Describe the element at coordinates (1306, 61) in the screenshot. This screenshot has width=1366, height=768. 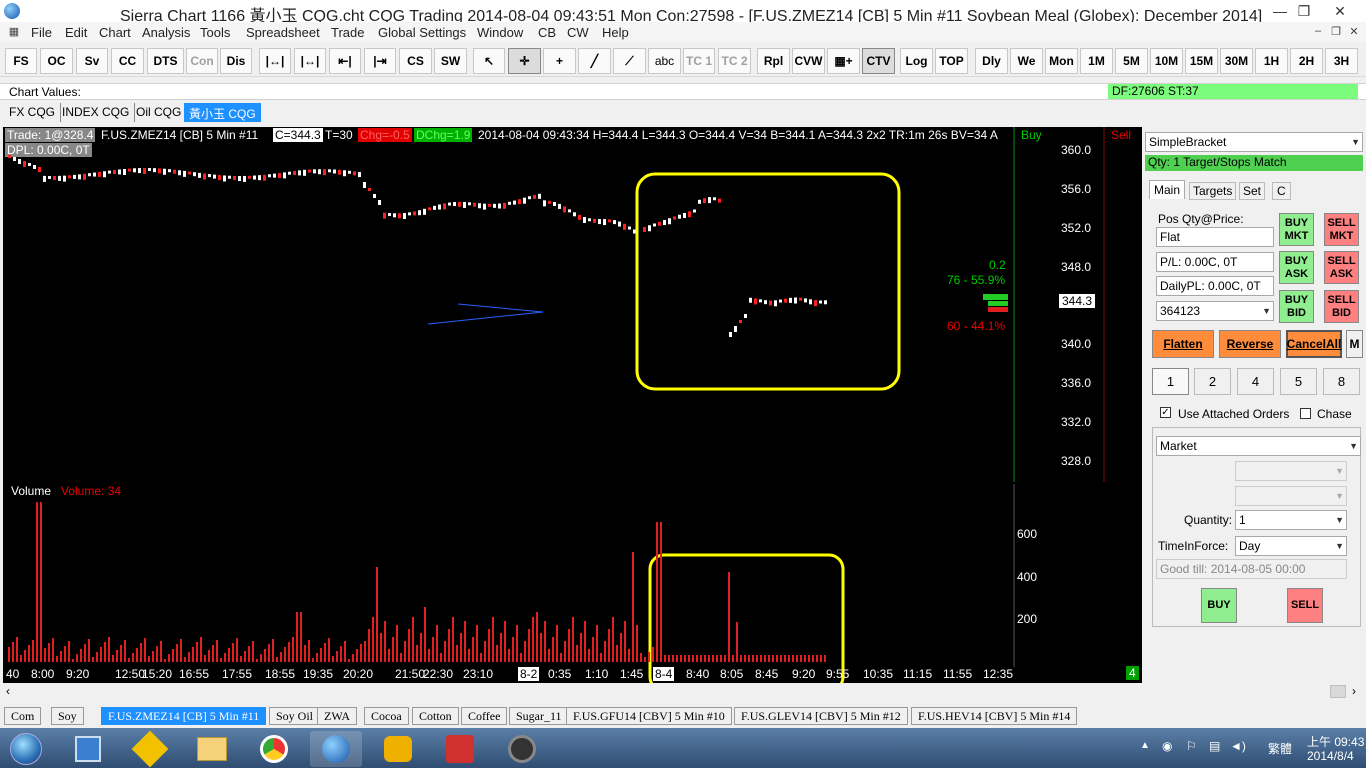
I see `2h-button: 2H` at that location.